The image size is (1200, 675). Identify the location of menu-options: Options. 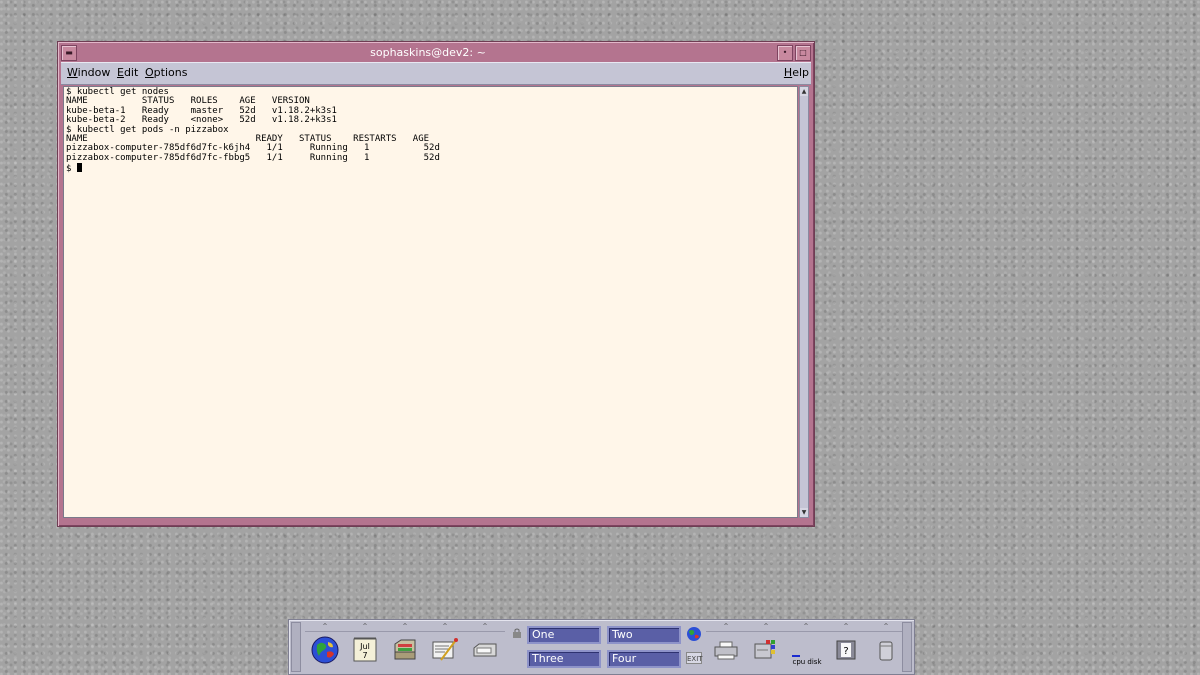
(166, 73).